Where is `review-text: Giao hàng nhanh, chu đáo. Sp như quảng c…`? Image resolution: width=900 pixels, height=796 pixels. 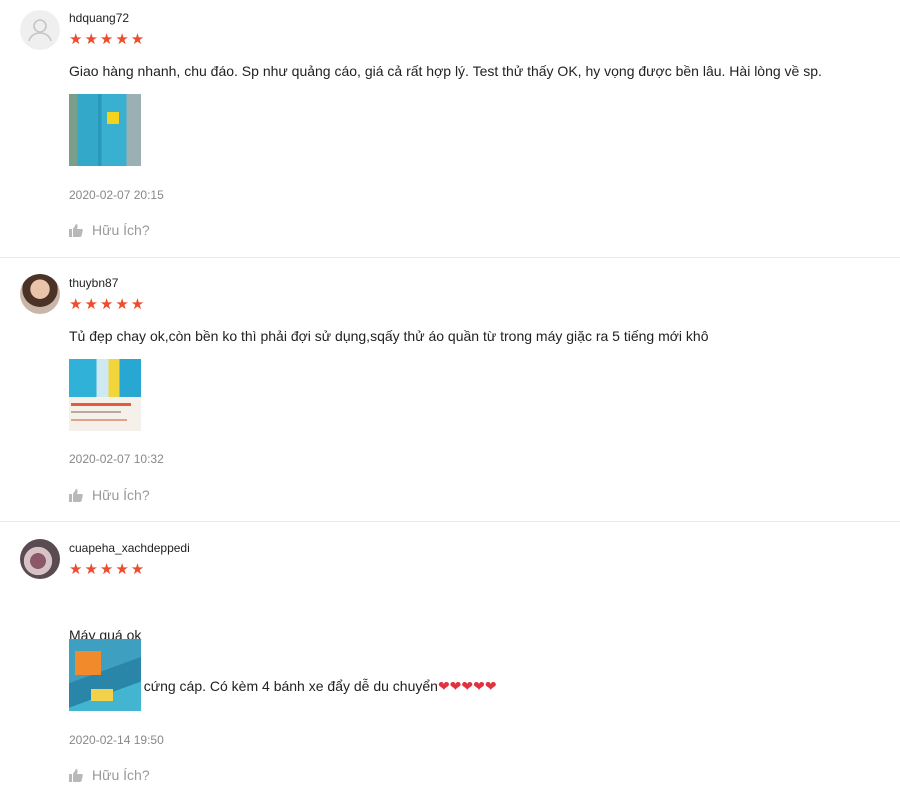 review-text: Giao hàng nhanh, chu đáo. Sp như quảng c… is located at coordinates (445, 71).